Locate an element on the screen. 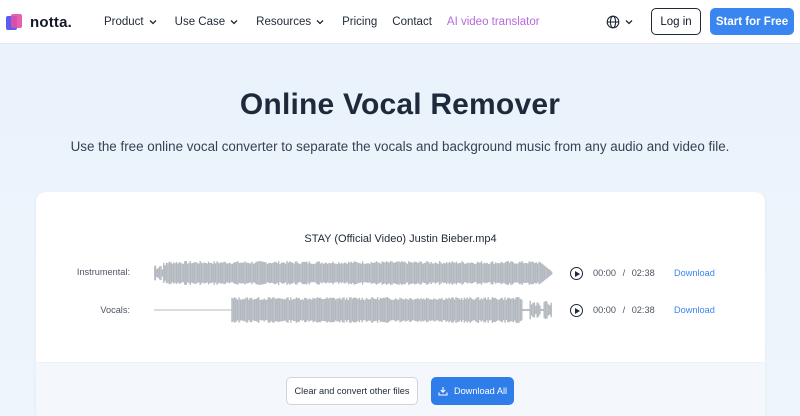 The image size is (800, 416). nav-item-product: Product is located at coordinates (131, 22).